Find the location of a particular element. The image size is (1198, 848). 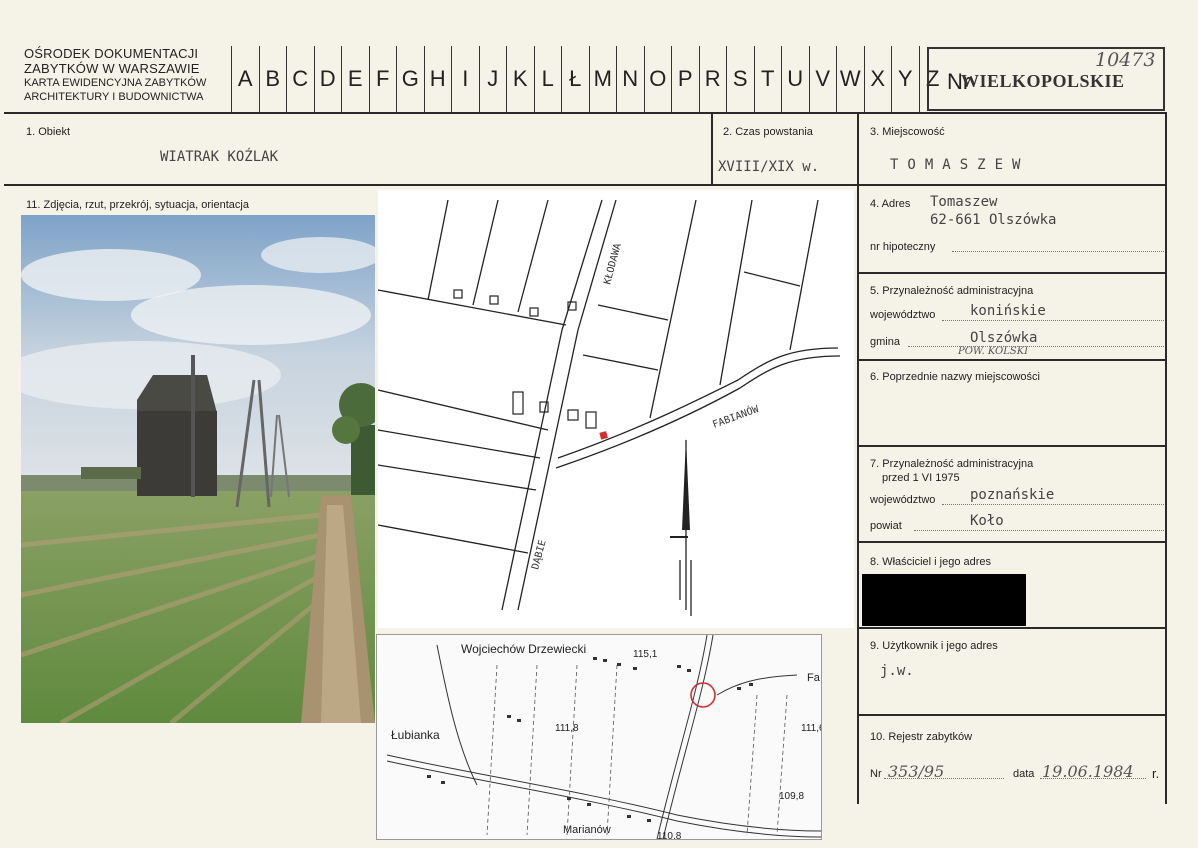

powiat-label: powiat is located at coordinates (886, 526).